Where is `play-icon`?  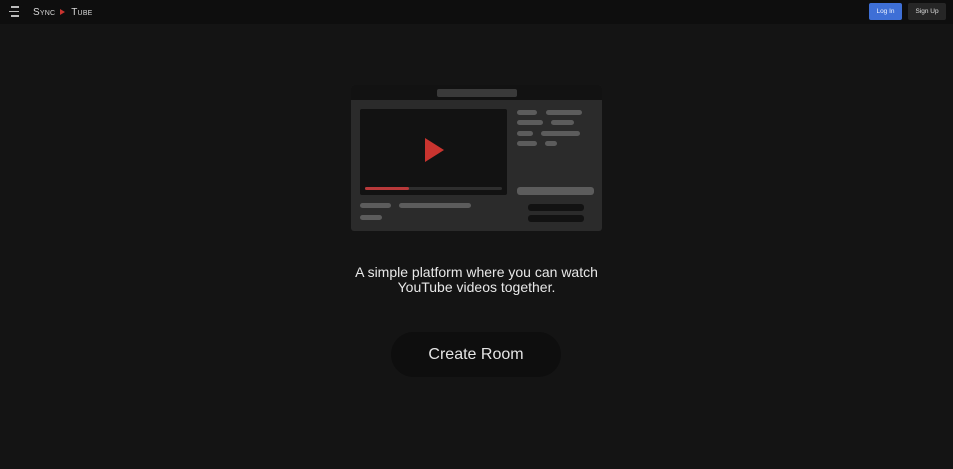
play-icon is located at coordinates (434, 150).